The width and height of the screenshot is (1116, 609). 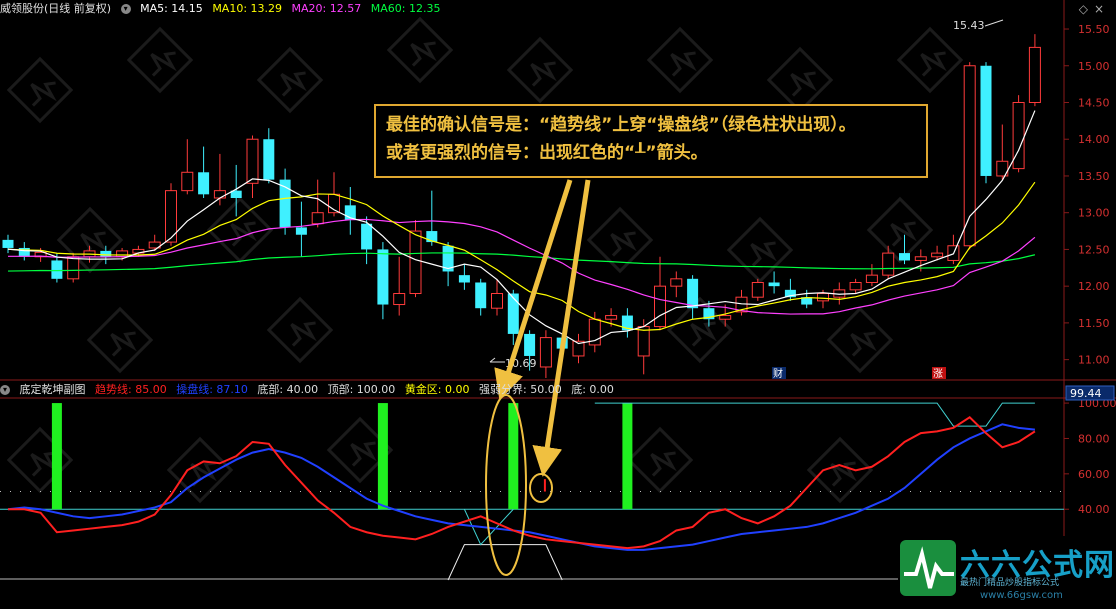 What do you see at coordinates (938, 374) in the screenshot?
I see `marker-zhang: 涨` at bounding box center [938, 374].